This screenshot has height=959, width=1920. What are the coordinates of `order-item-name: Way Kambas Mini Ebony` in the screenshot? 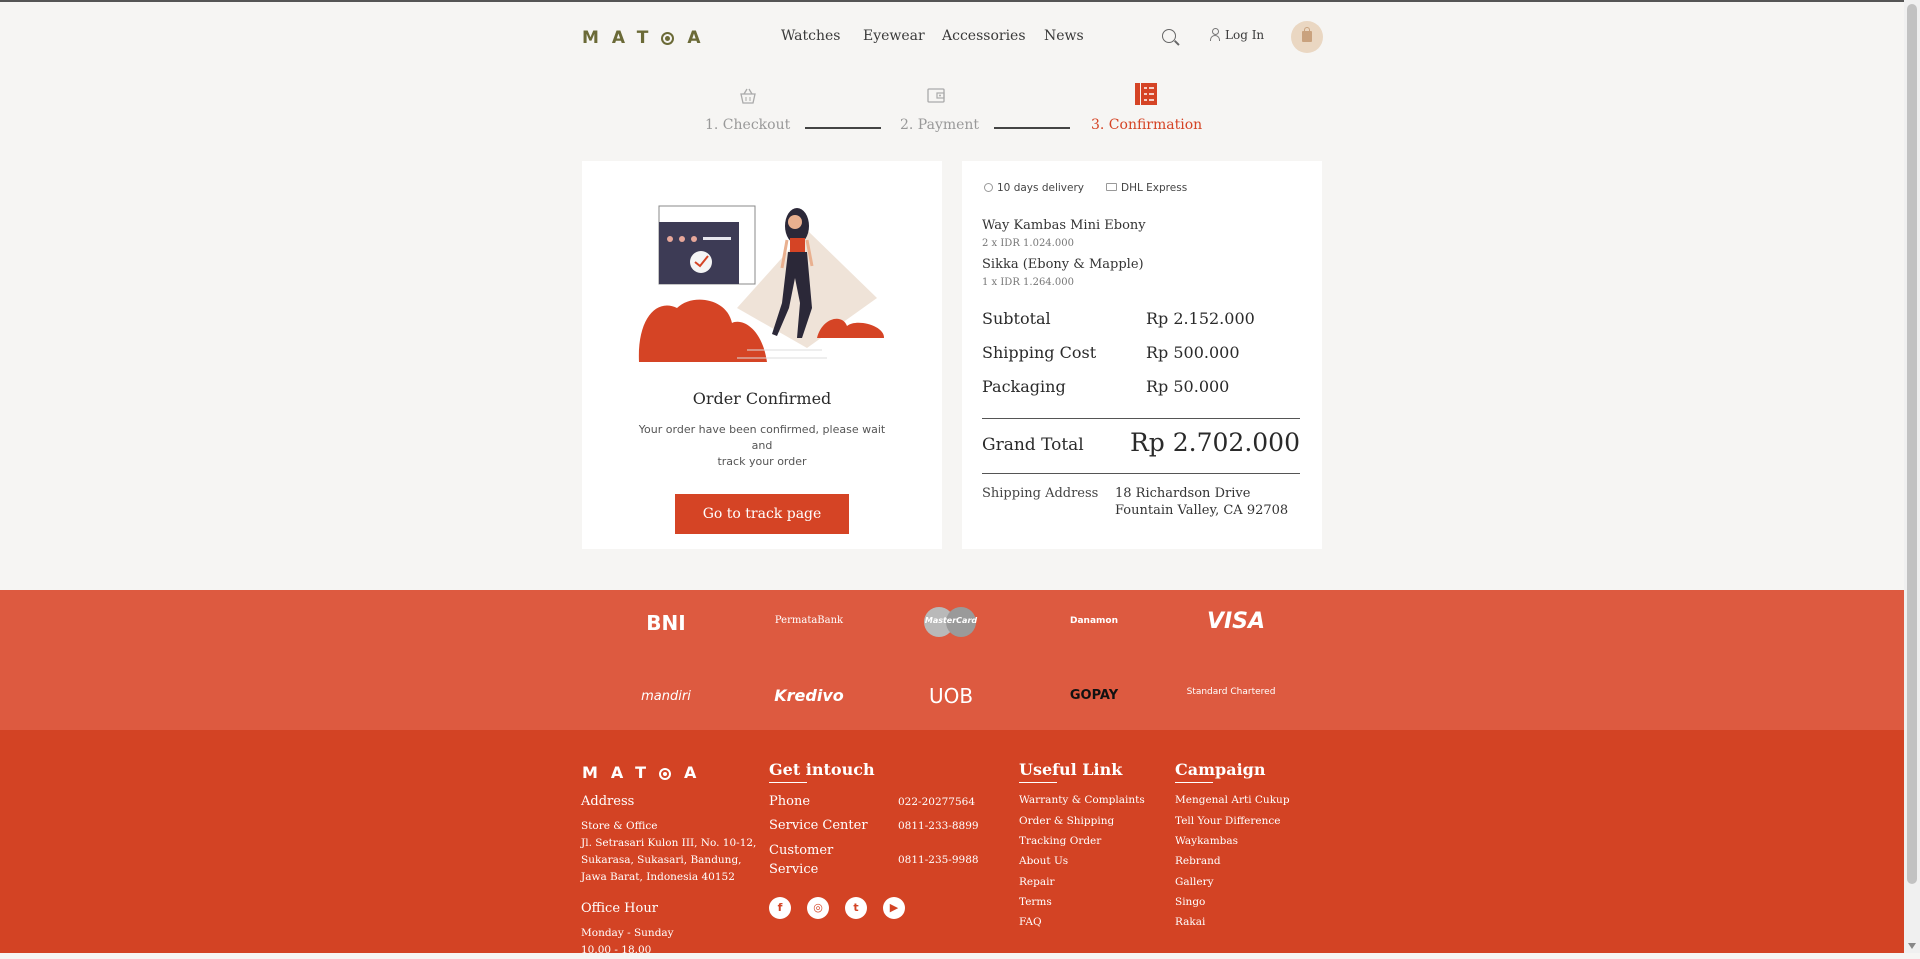 It's located at (1064, 225).